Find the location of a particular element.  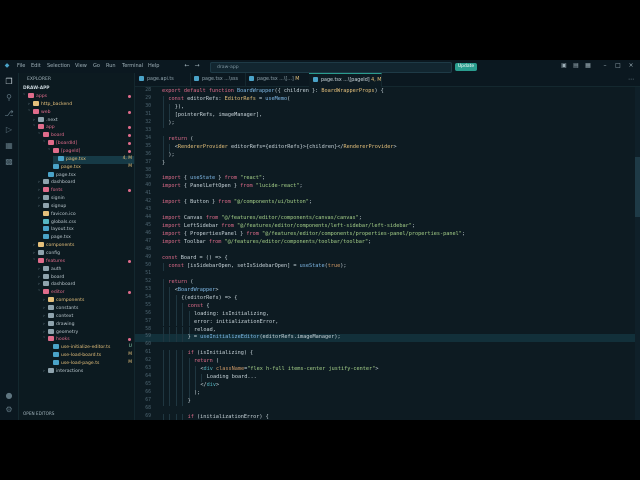

tree-folder: › http_backend is located at coordinates (81, 104).